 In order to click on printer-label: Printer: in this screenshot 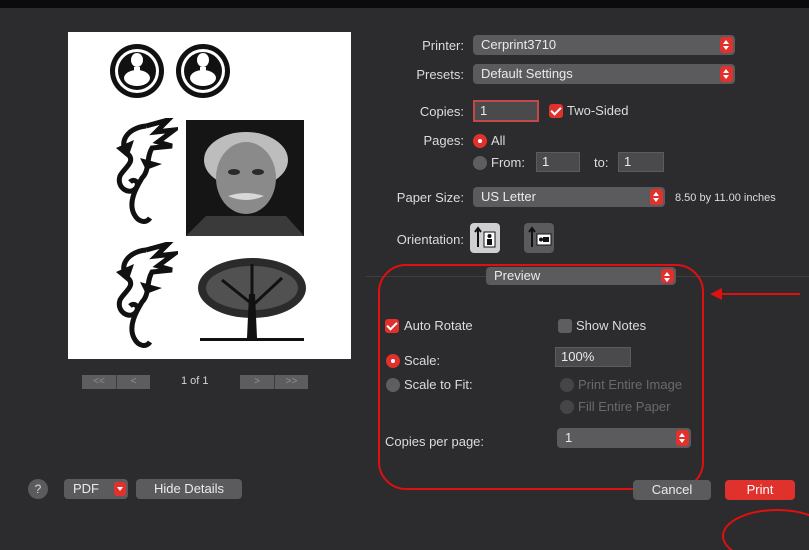, I will do `click(443, 45)`.